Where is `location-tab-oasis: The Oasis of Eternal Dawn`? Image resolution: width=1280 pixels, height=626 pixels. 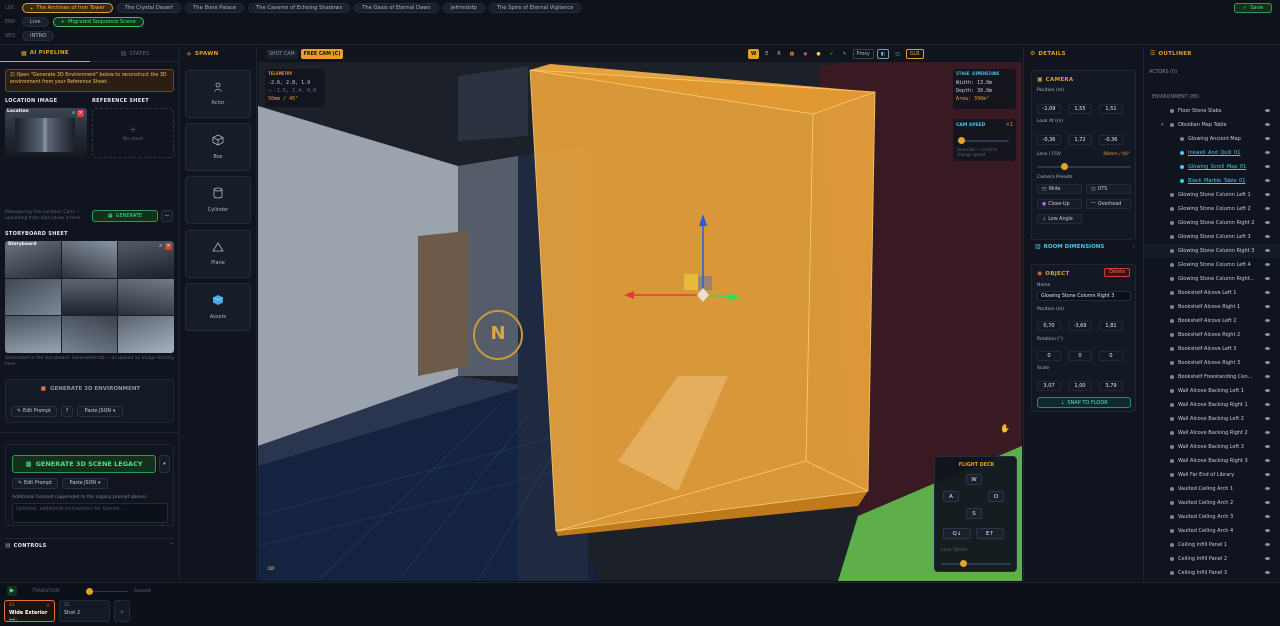 location-tab-oasis: The Oasis of Eternal Dawn is located at coordinates (396, 8).